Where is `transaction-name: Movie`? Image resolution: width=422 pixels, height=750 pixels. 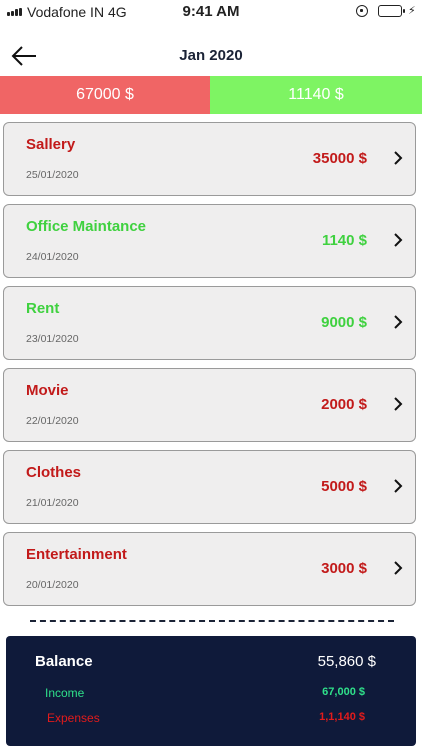 transaction-name: Movie is located at coordinates (47, 390).